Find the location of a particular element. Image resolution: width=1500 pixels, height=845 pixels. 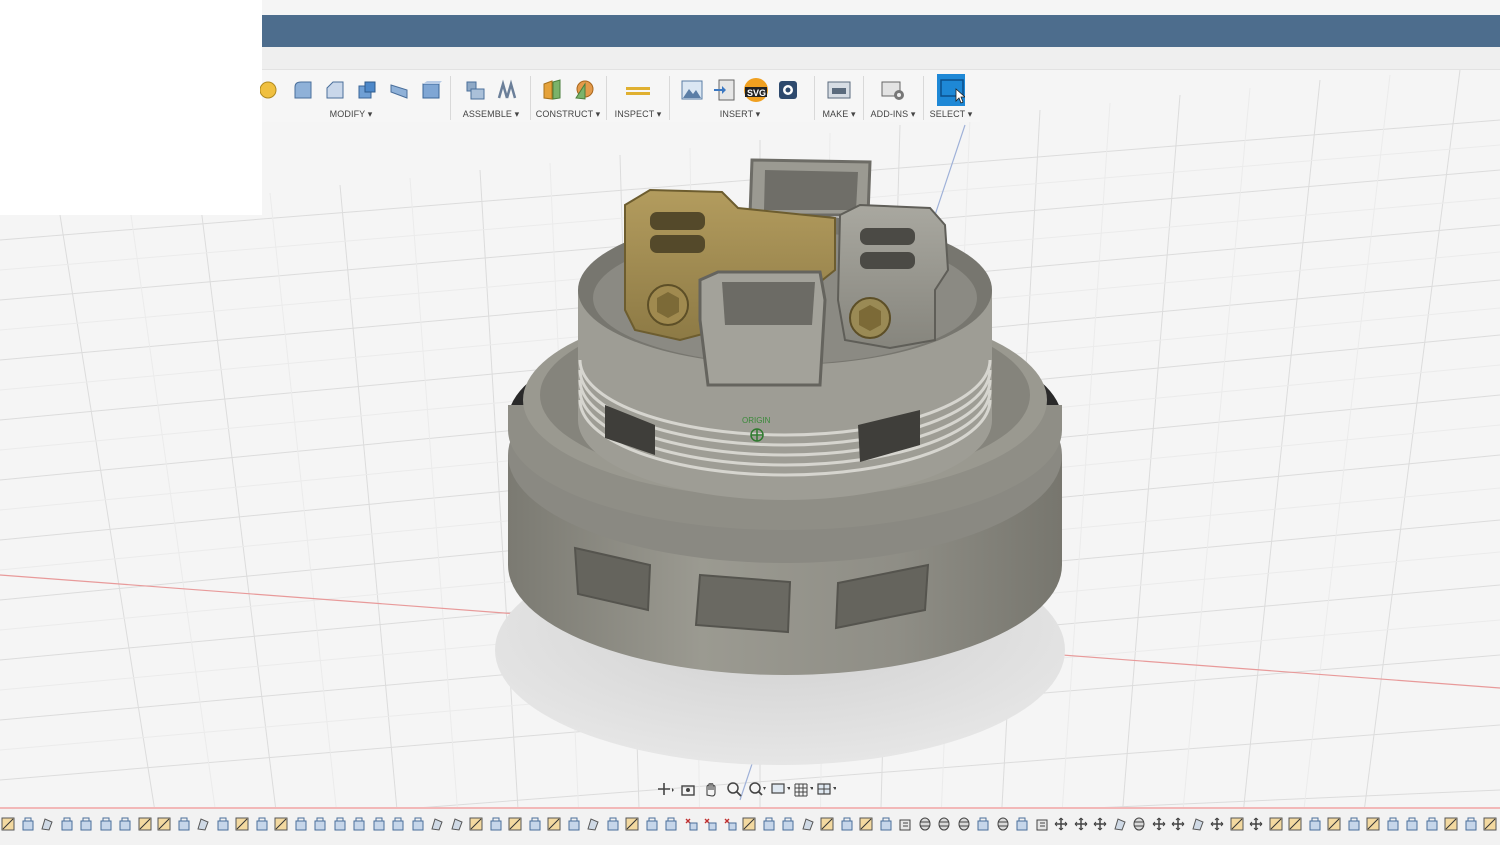

timeline-track is located at coordinates (750, 824).